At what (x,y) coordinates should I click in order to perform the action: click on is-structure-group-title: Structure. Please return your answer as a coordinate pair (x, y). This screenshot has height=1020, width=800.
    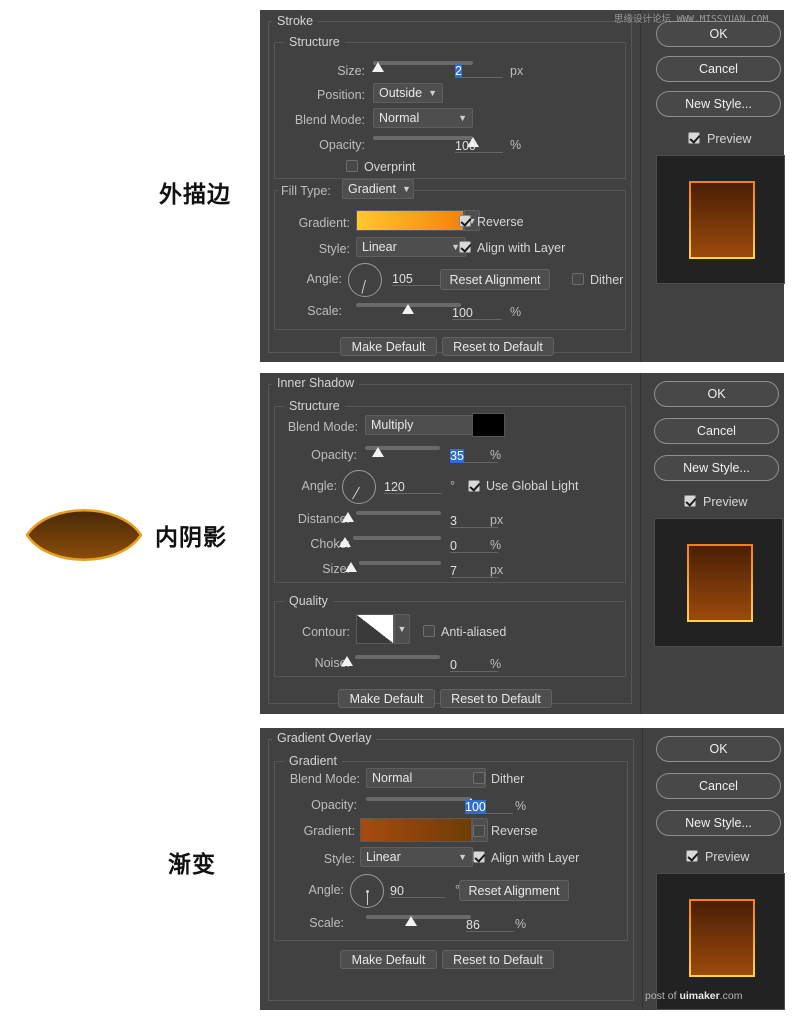
    Looking at the image, I should click on (314, 406).